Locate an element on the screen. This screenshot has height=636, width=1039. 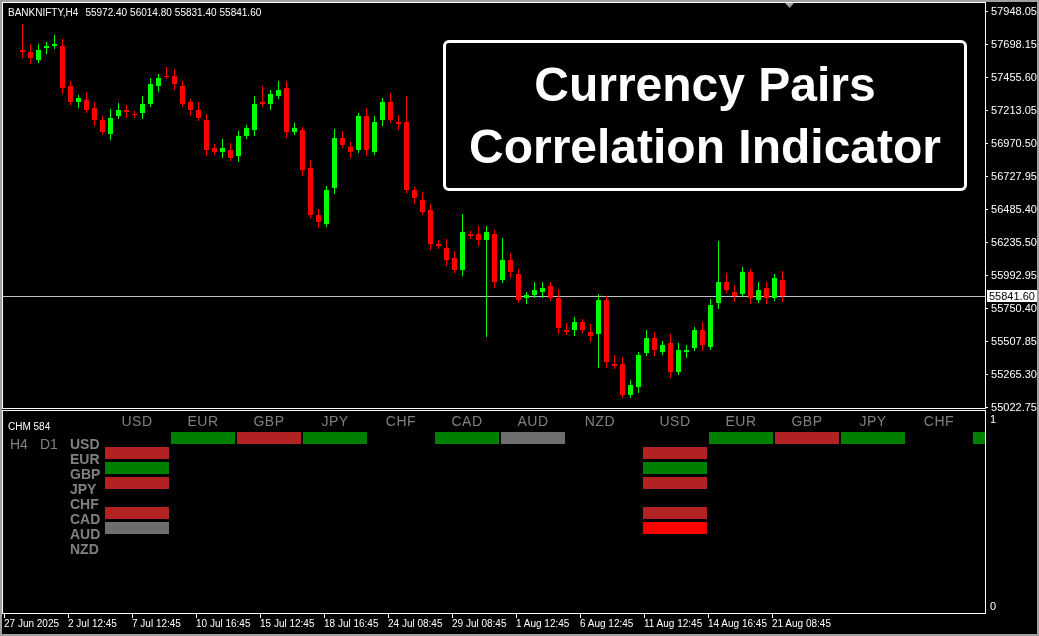
price-tick-label: 57455.60 is located at coordinates (1014, 77).